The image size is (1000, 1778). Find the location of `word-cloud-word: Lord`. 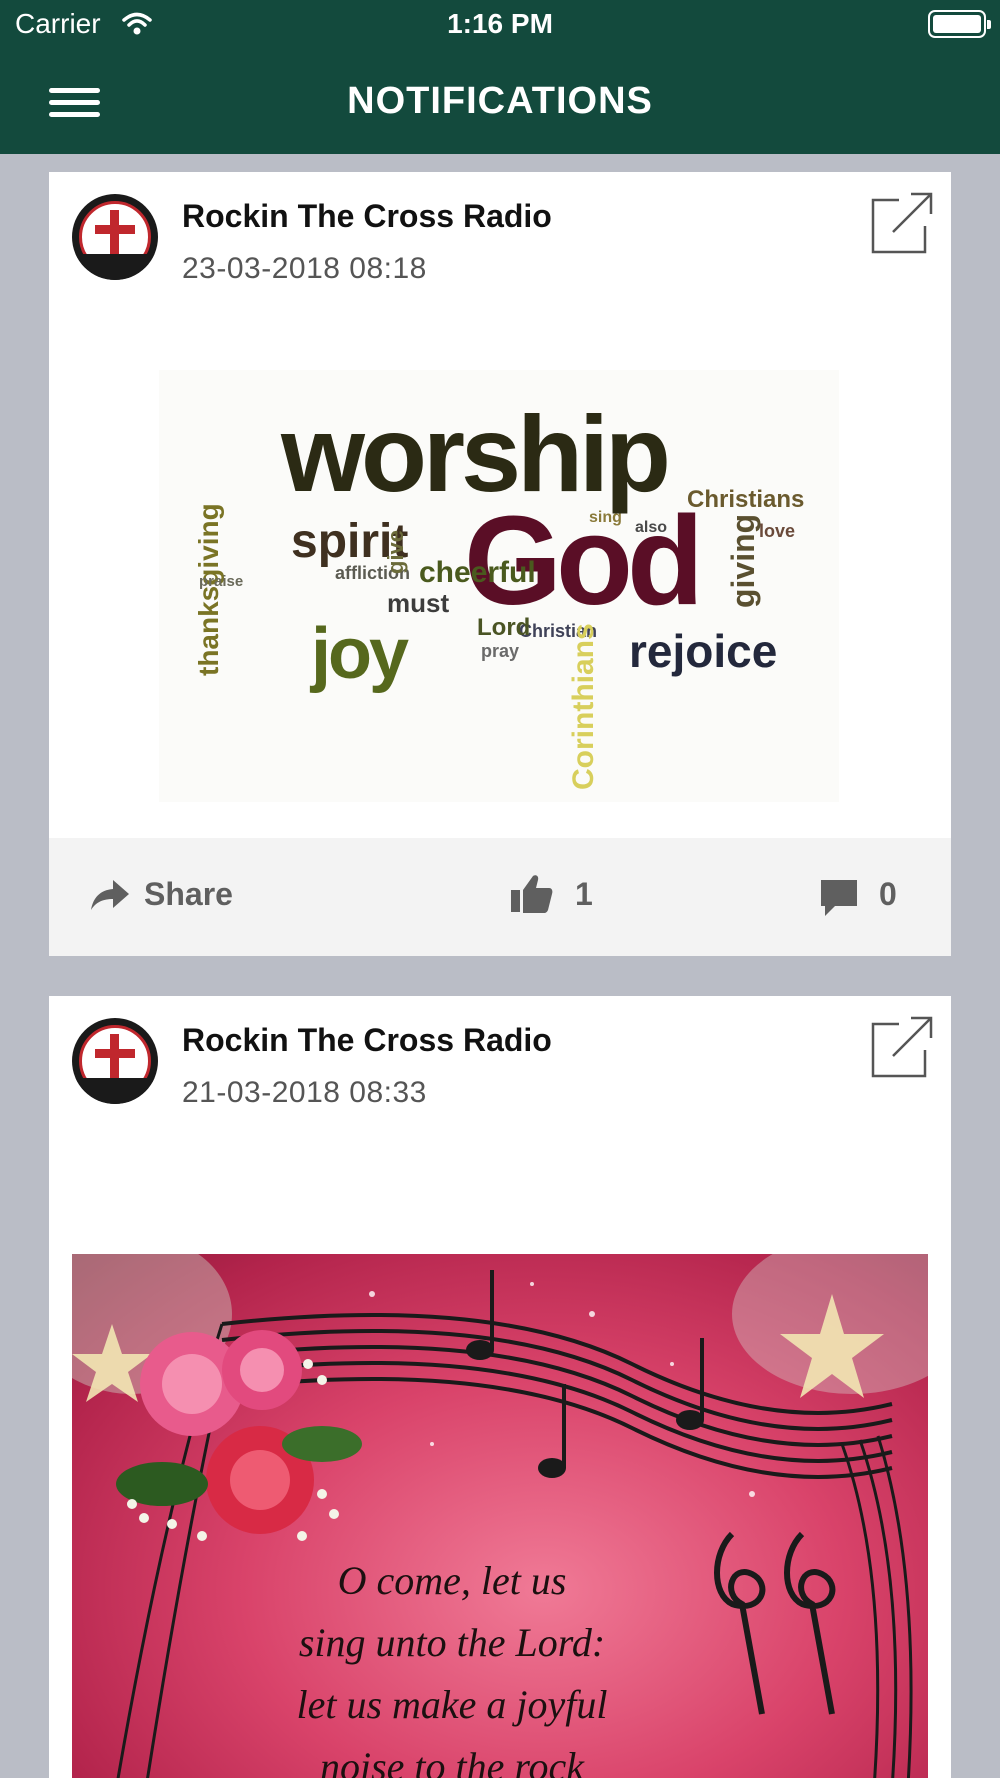

word-cloud-word: Lord is located at coordinates (504, 627).